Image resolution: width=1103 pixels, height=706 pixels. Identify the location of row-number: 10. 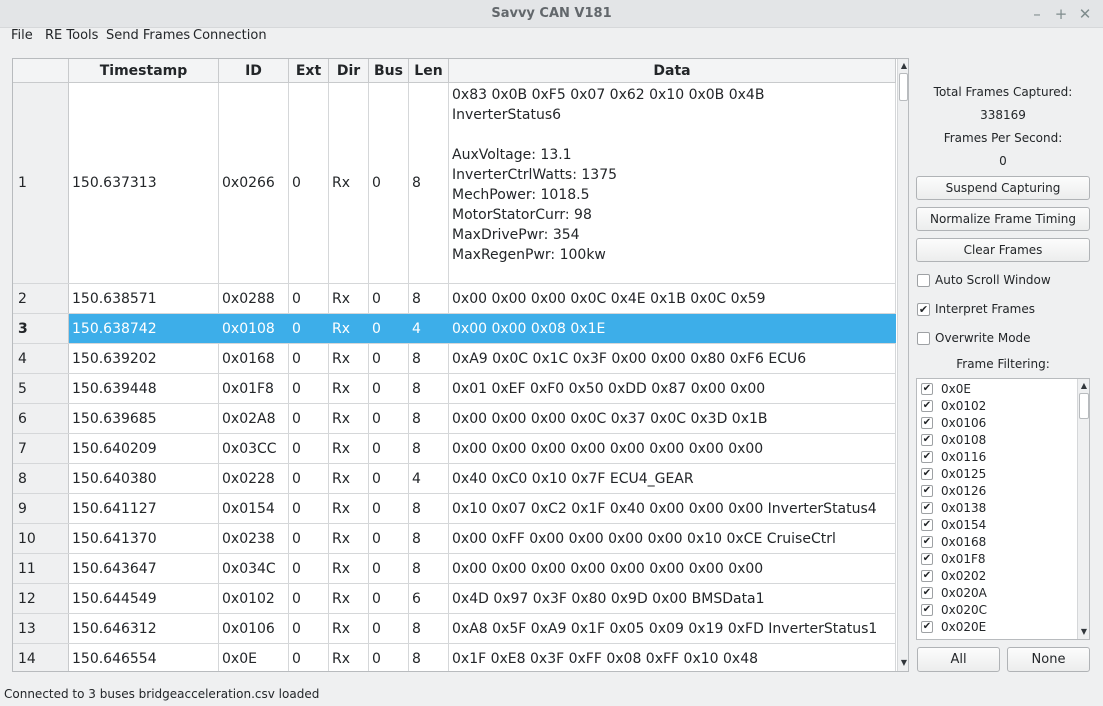
(41, 538).